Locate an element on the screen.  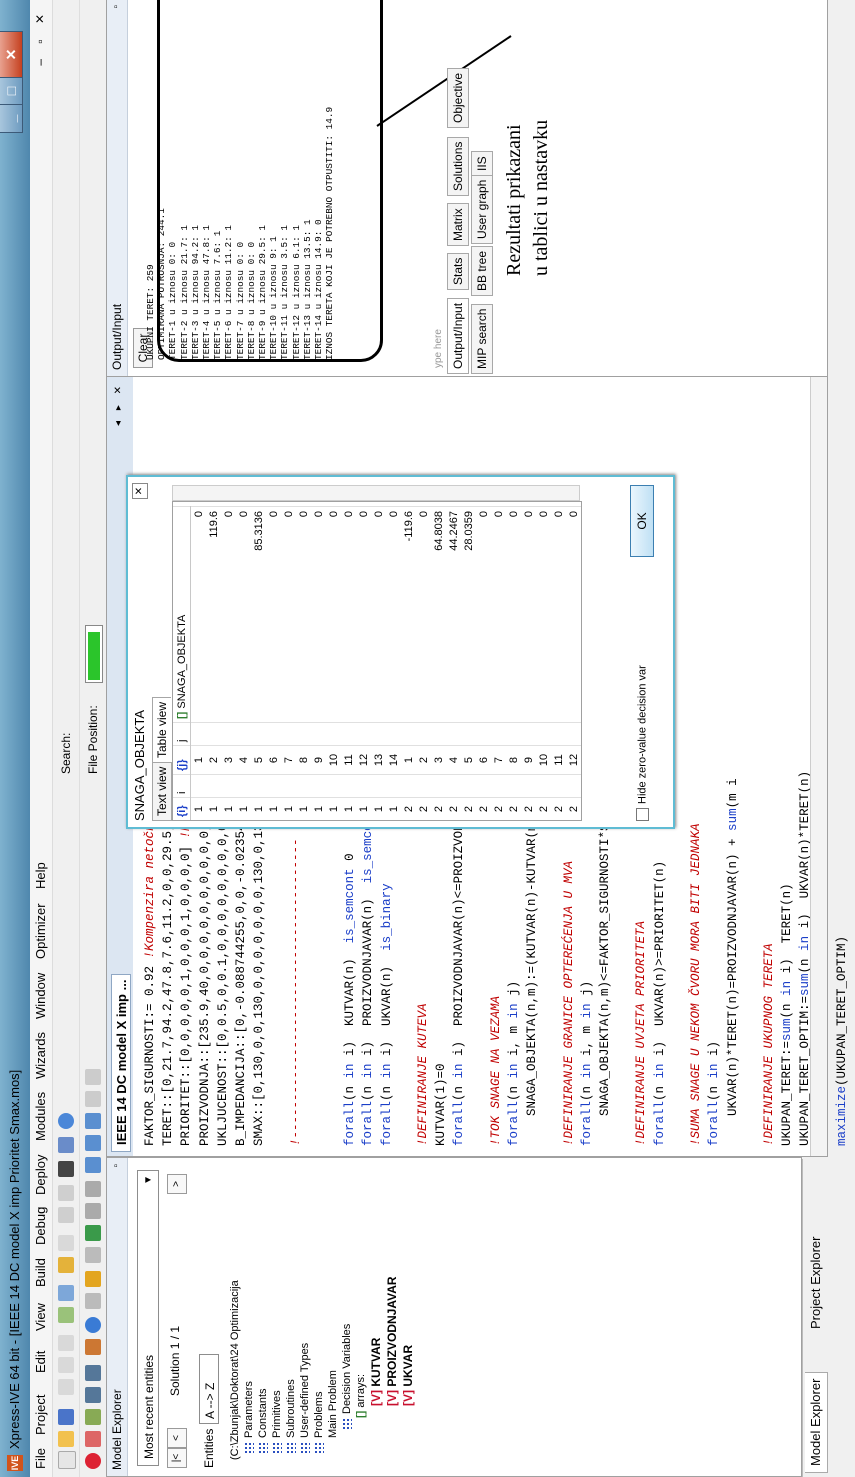
next-solution-button: > is located at coordinates (177, 1184).